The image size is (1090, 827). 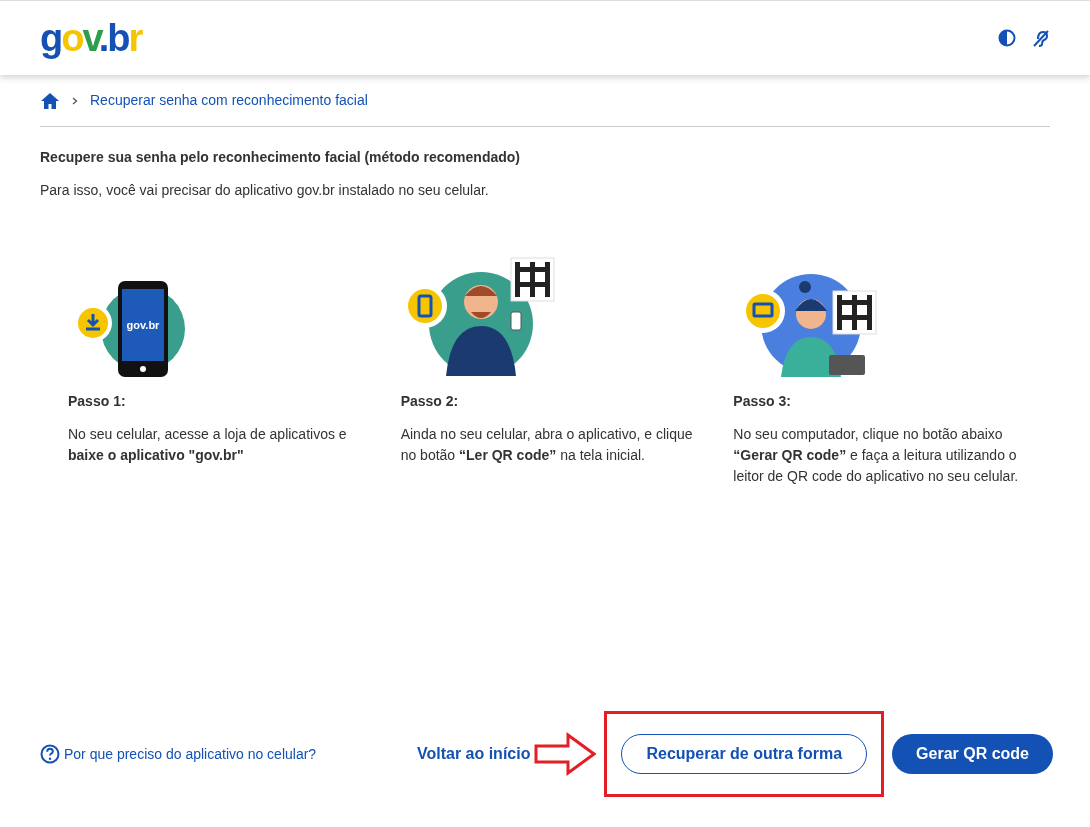 I want to click on breadcrumb-link: Recuperar senha com reconhecimento facial, so click(x=229, y=100).